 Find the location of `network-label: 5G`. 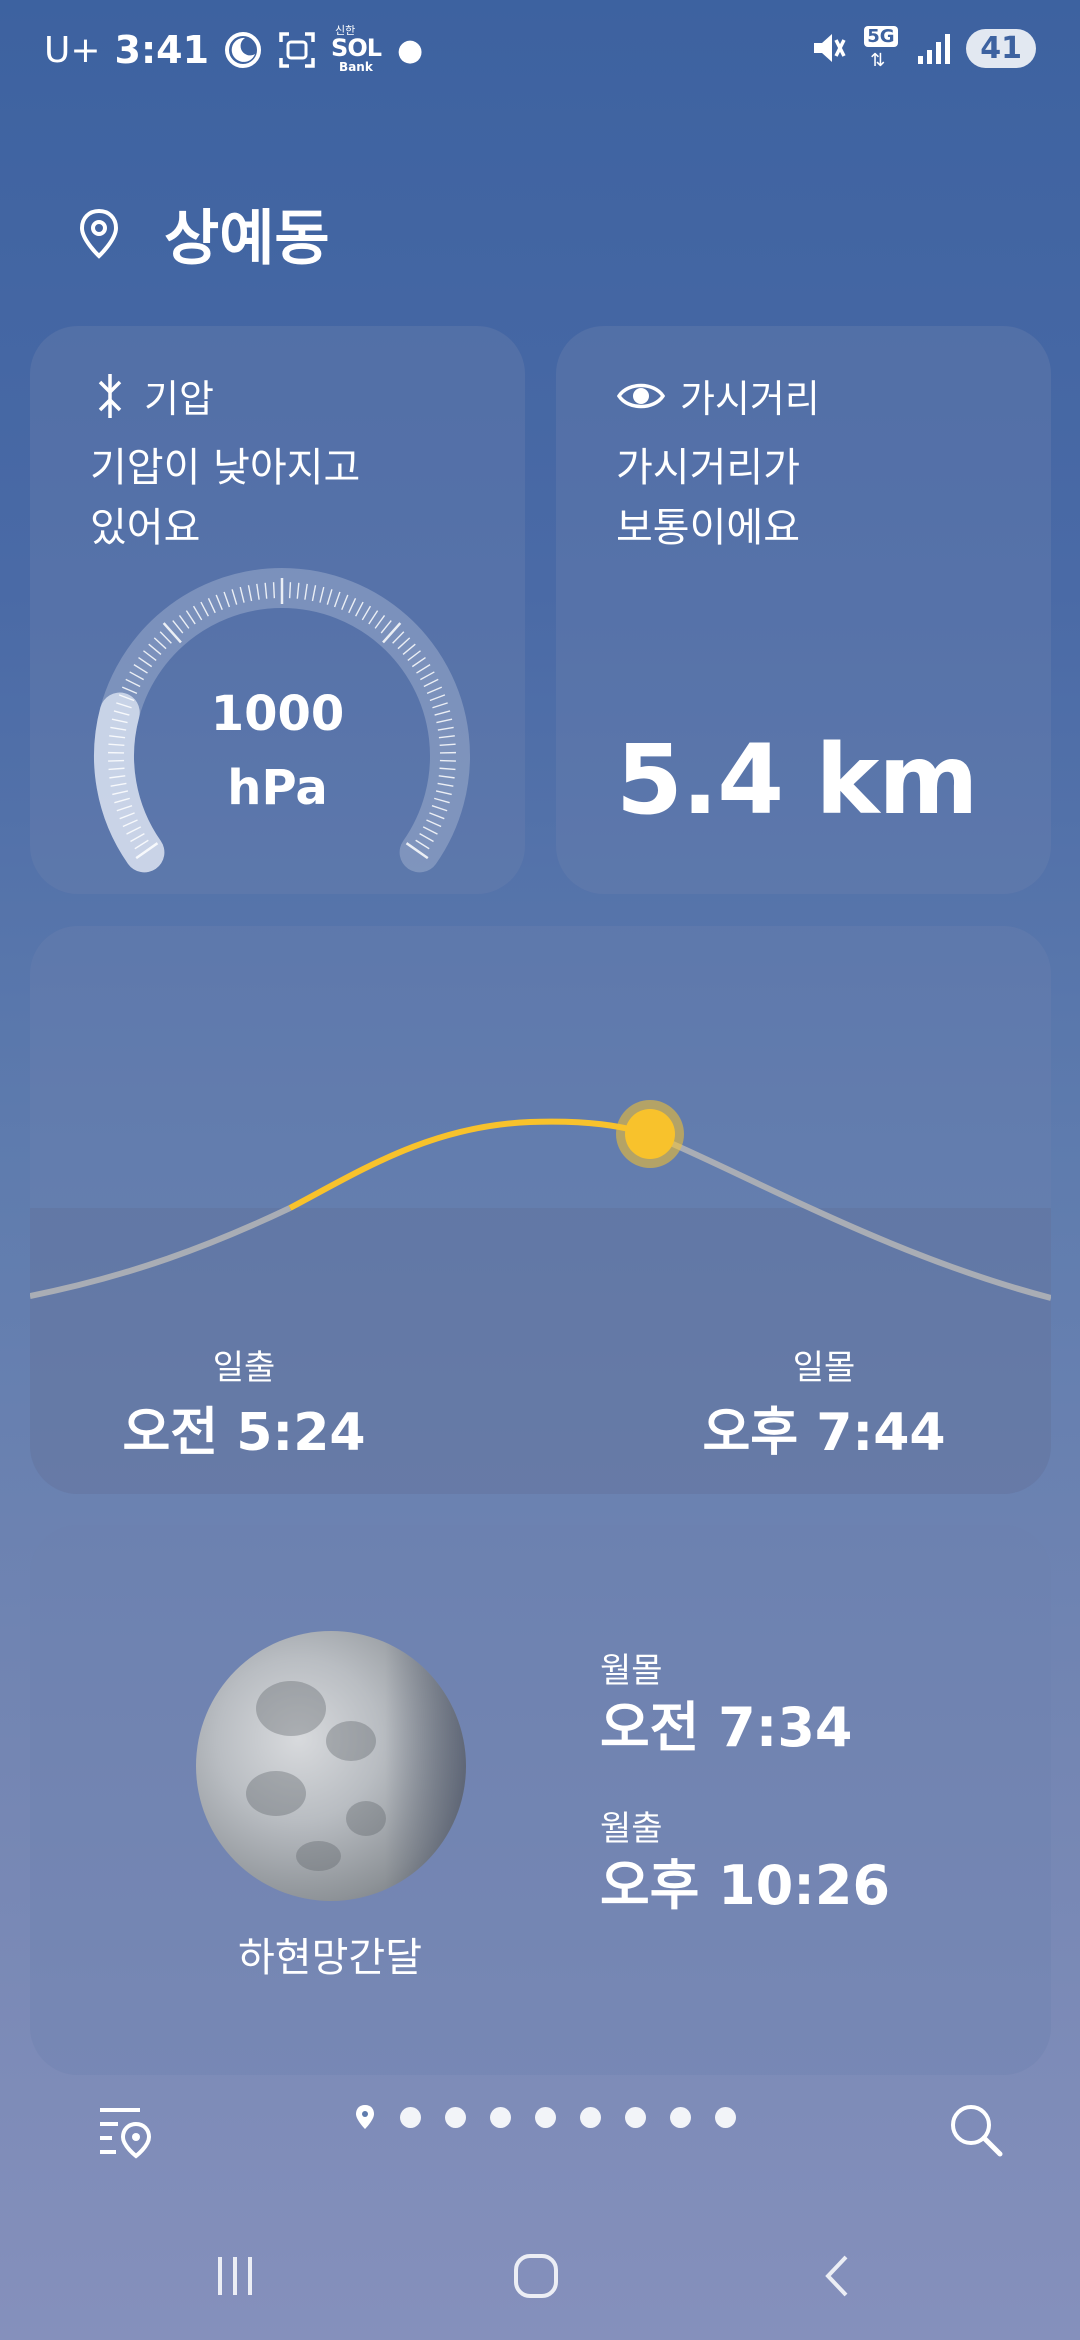

network-label: 5G is located at coordinates (881, 36).